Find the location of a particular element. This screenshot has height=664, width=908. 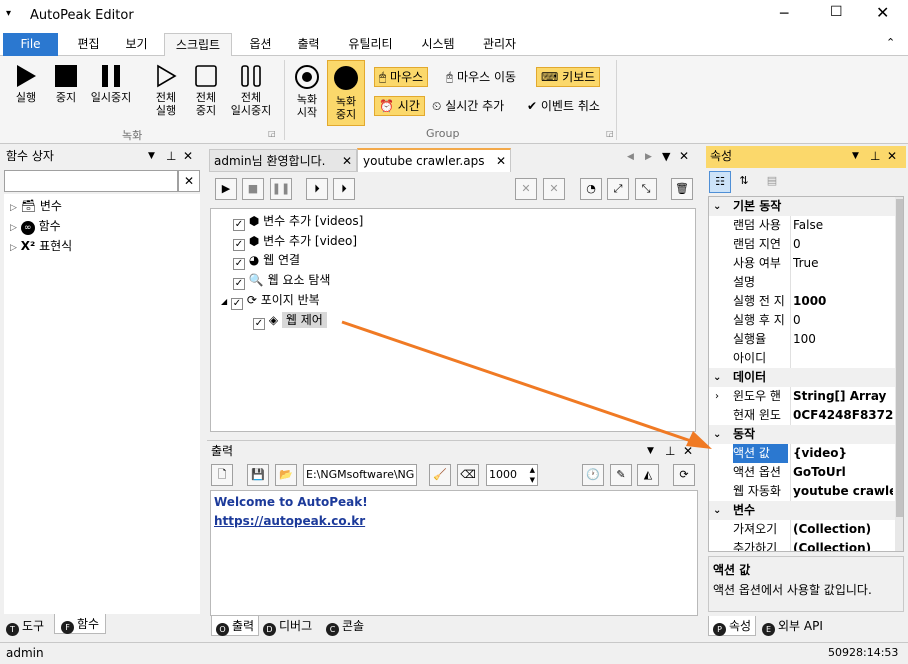

annotation-arrow is located at coordinates (526, 384).